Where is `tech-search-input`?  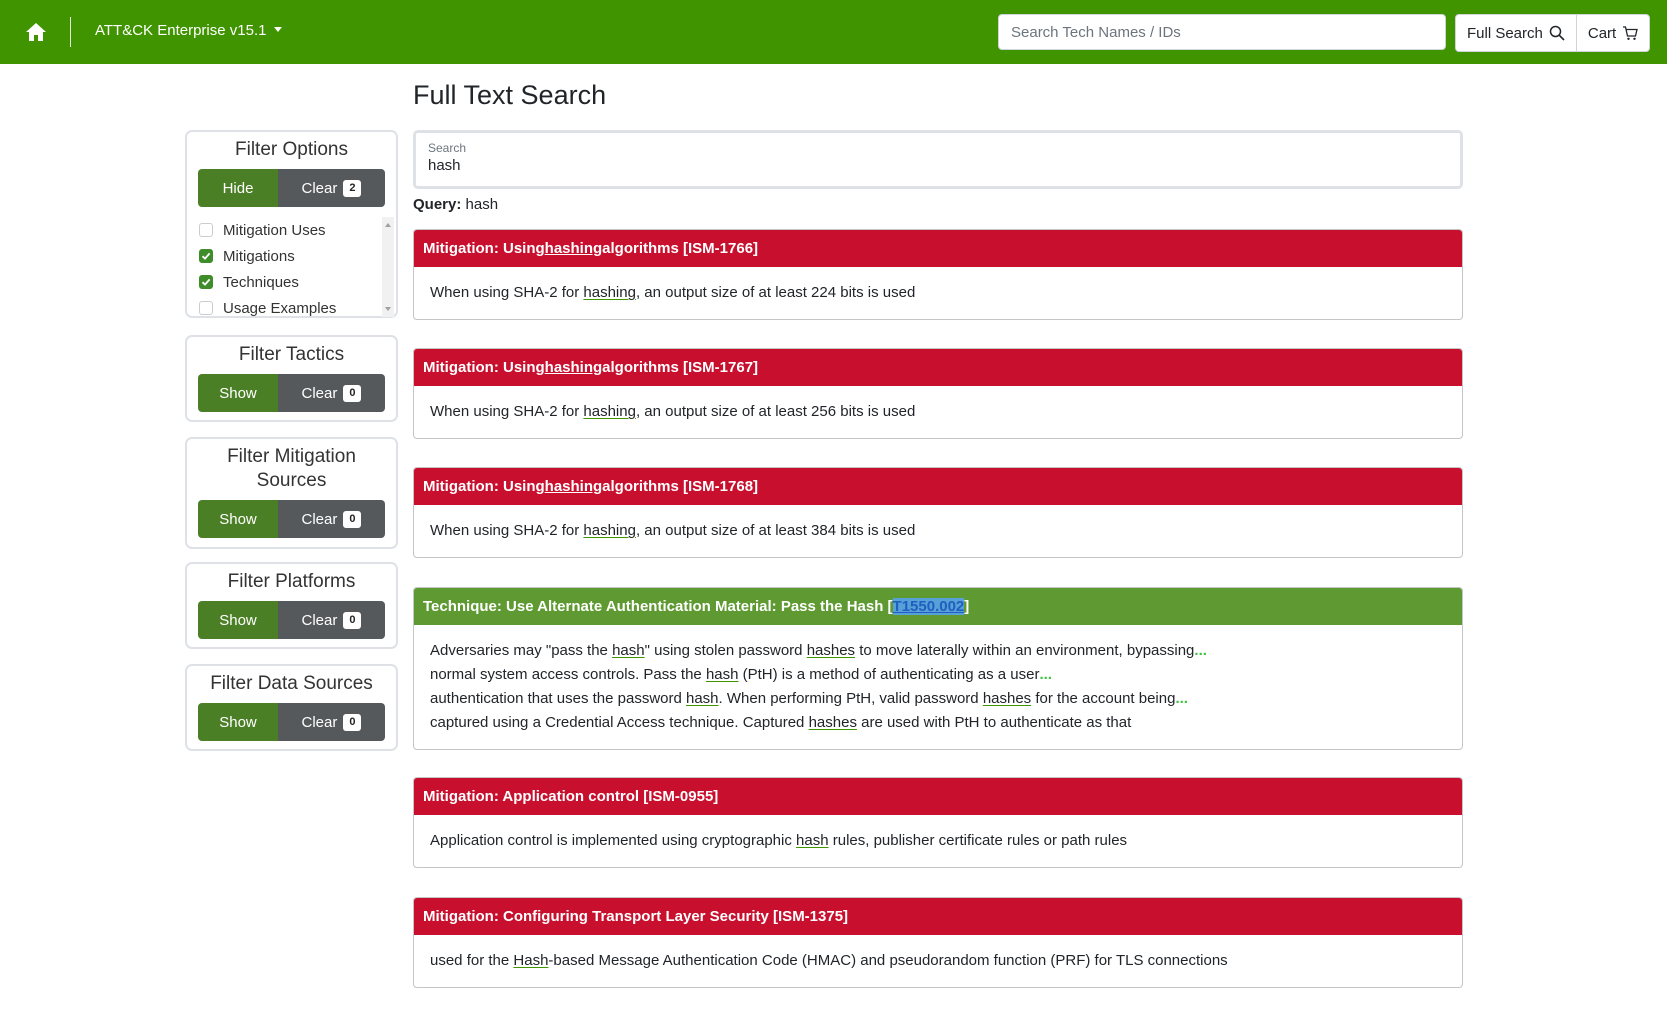 tech-search-input is located at coordinates (1222, 32).